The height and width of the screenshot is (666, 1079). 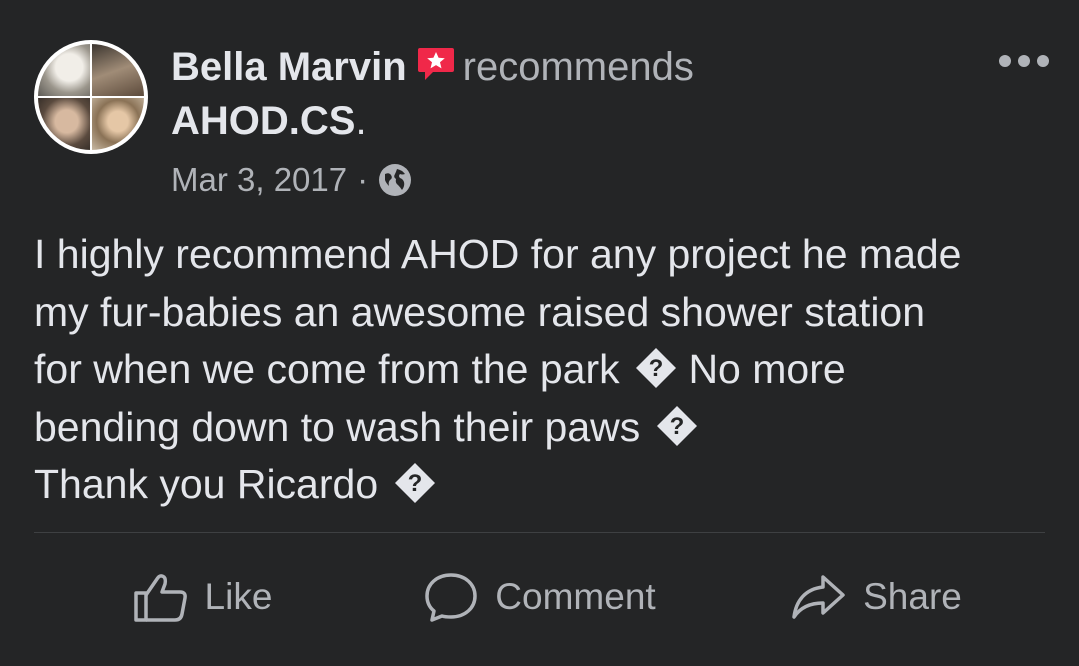 I want to click on recommends-text: recommends, so click(x=578, y=67).